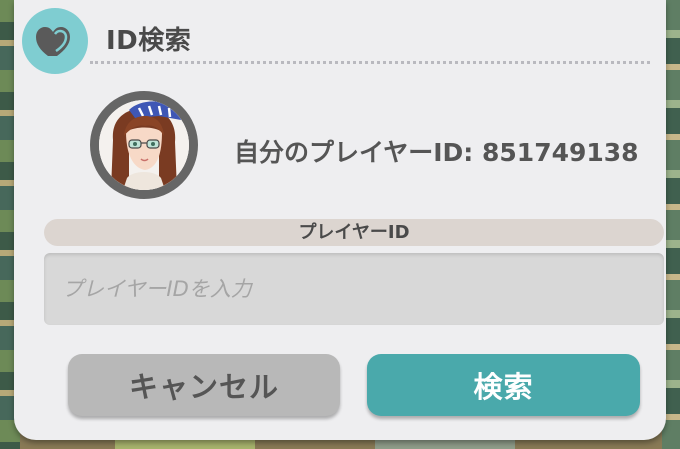  Describe the element at coordinates (503, 385) in the screenshot. I see `search-button: 検索` at that location.